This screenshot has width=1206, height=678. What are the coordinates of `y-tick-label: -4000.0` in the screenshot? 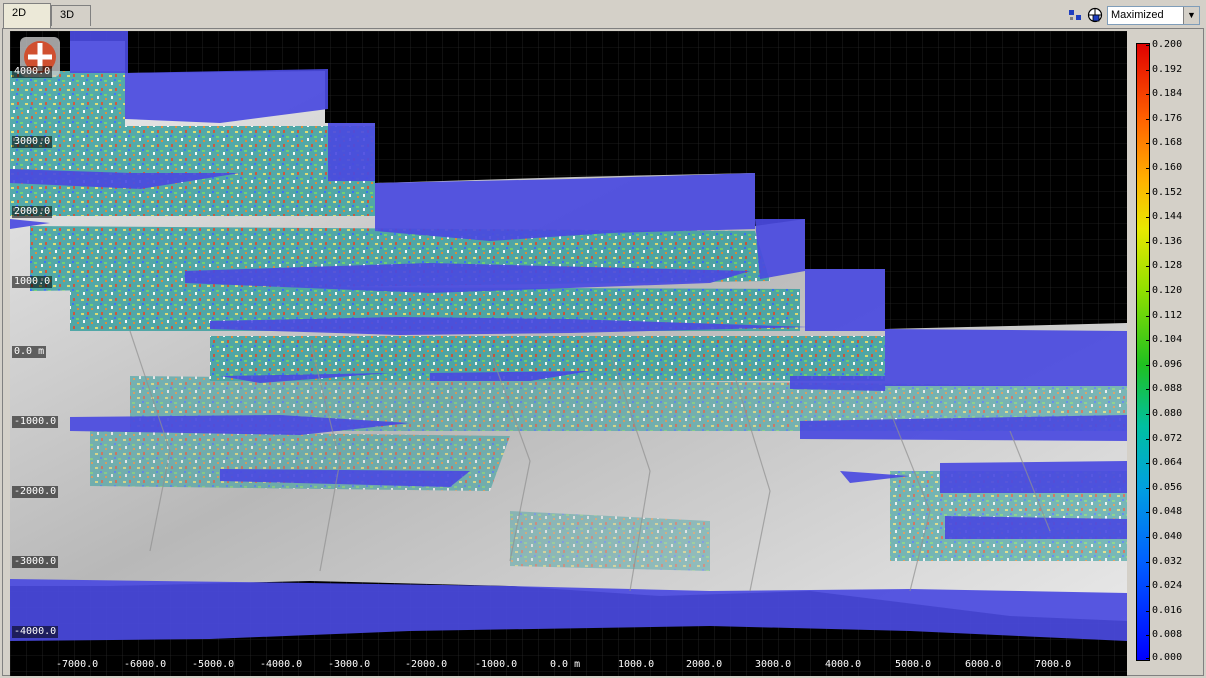 It's located at (35, 632).